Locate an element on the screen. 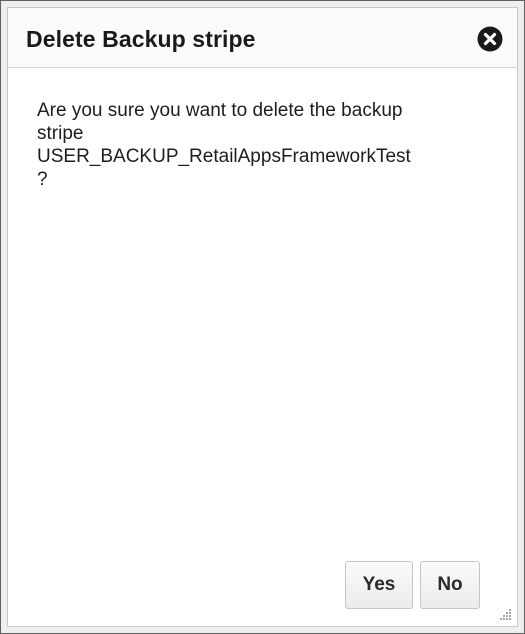  yes-button: Yes is located at coordinates (379, 585).